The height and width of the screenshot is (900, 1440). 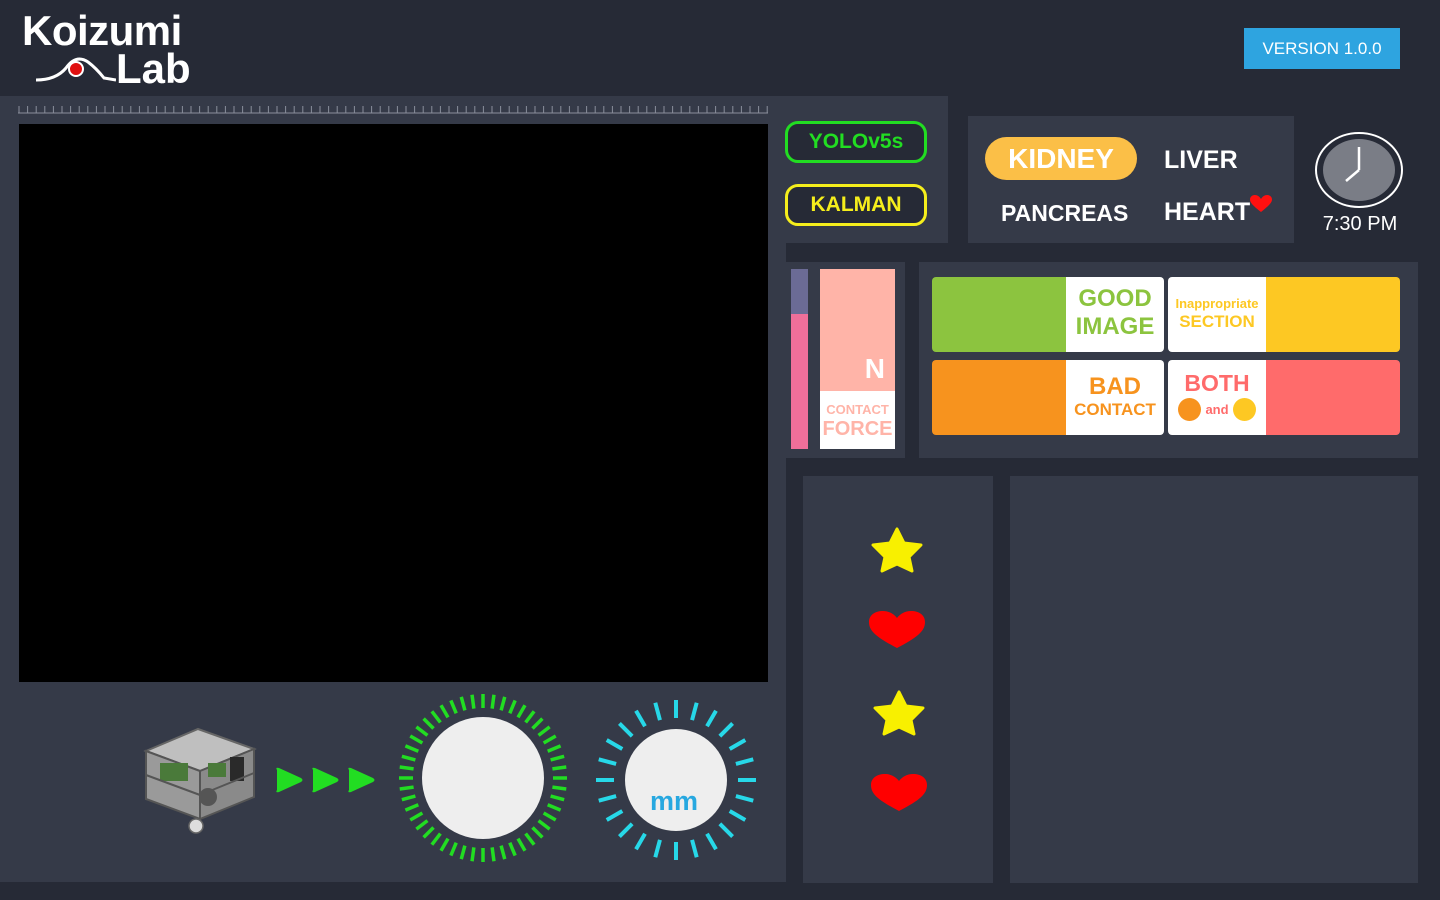 What do you see at coordinates (874, 368) in the screenshot?
I see `force-unit: N` at bounding box center [874, 368].